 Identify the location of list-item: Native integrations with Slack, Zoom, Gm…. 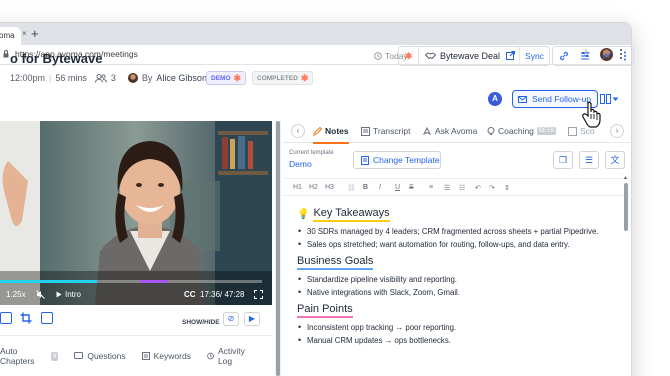
(458, 292).